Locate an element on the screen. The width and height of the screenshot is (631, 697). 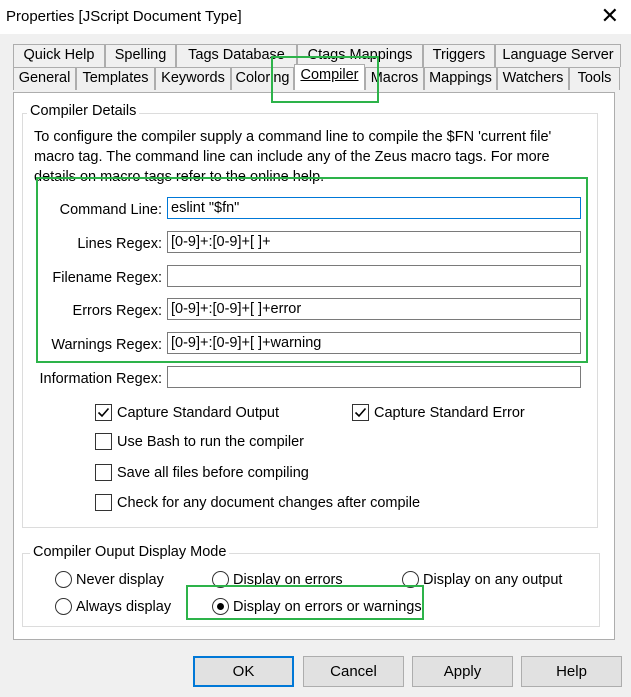
tab-label: Quick Help is located at coordinates (59, 55).